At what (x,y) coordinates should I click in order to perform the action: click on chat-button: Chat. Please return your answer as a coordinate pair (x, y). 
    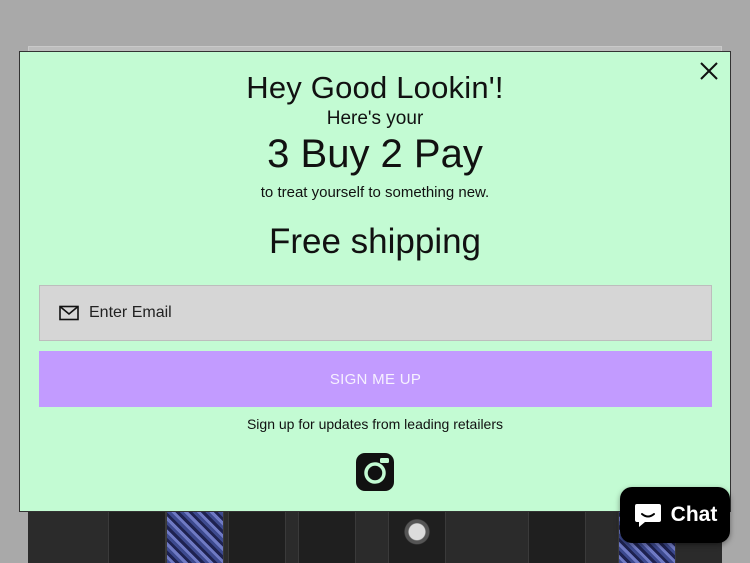
    Looking at the image, I should click on (675, 515).